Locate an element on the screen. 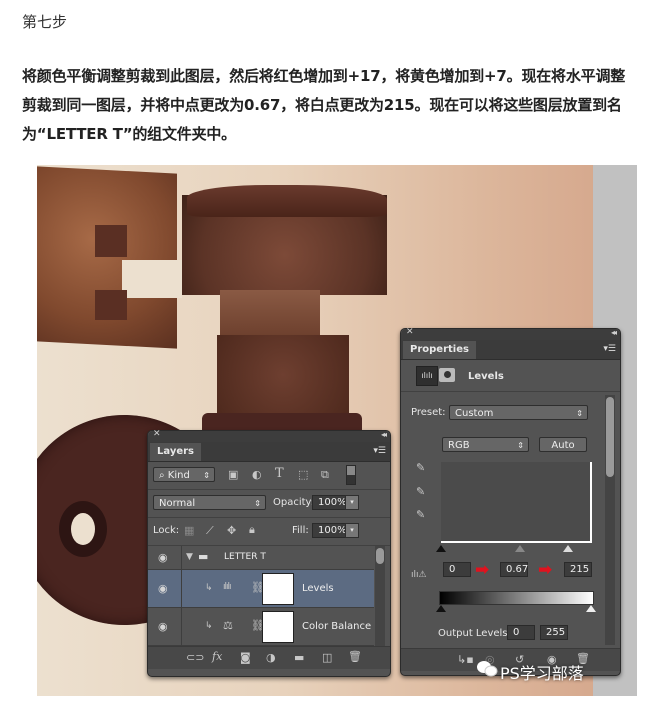 The width and height of the screenshot is (651, 714). blend-mode-select: Normal ⇕ is located at coordinates (209, 502).